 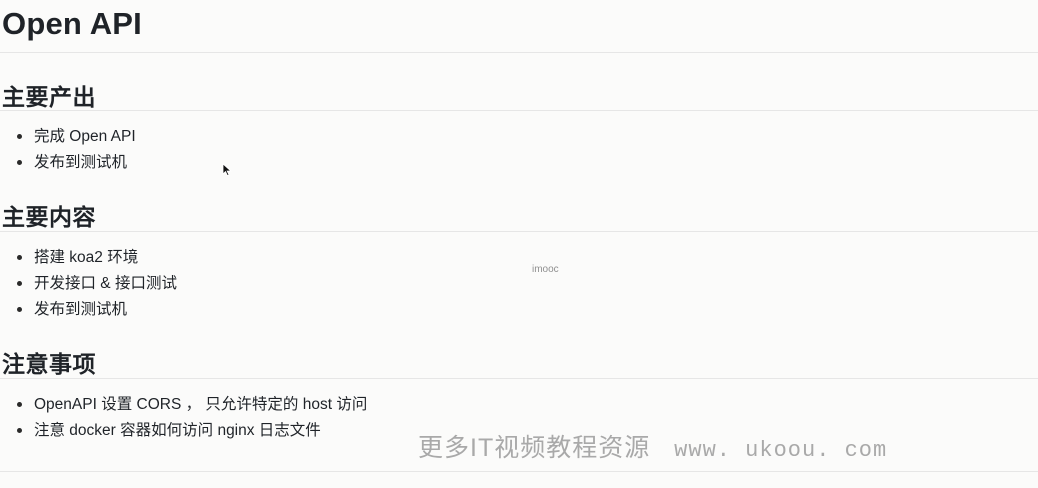 I want to click on main-output-list: 完成 Open API 发布到测试机, so click(x=76, y=150).